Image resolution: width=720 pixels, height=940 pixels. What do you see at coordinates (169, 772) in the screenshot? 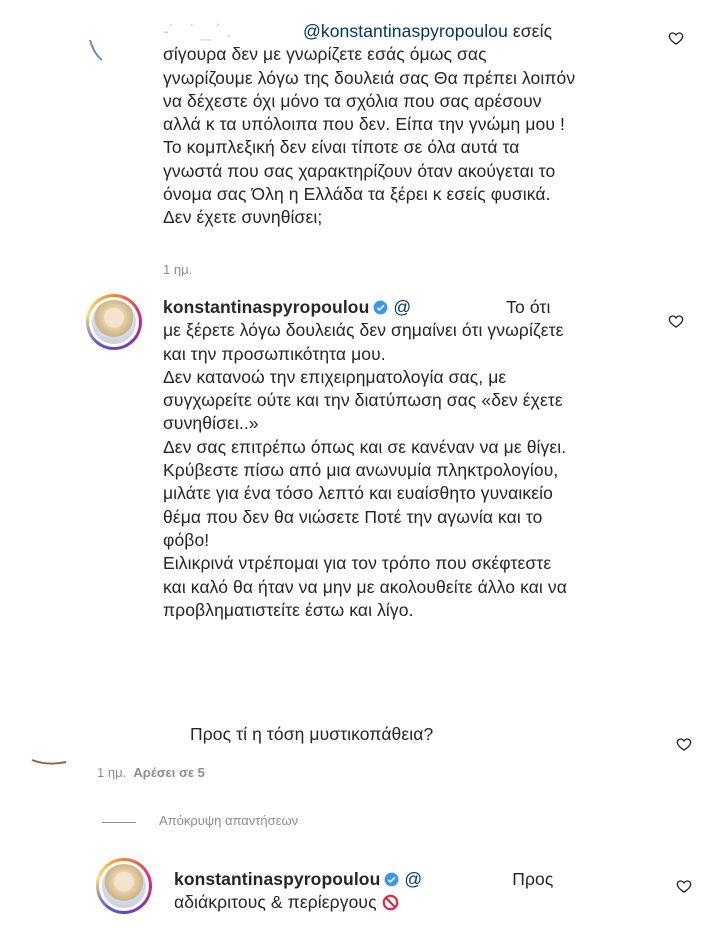
I see `likes-count: Αρέσει σε 5` at bounding box center [169, 772].